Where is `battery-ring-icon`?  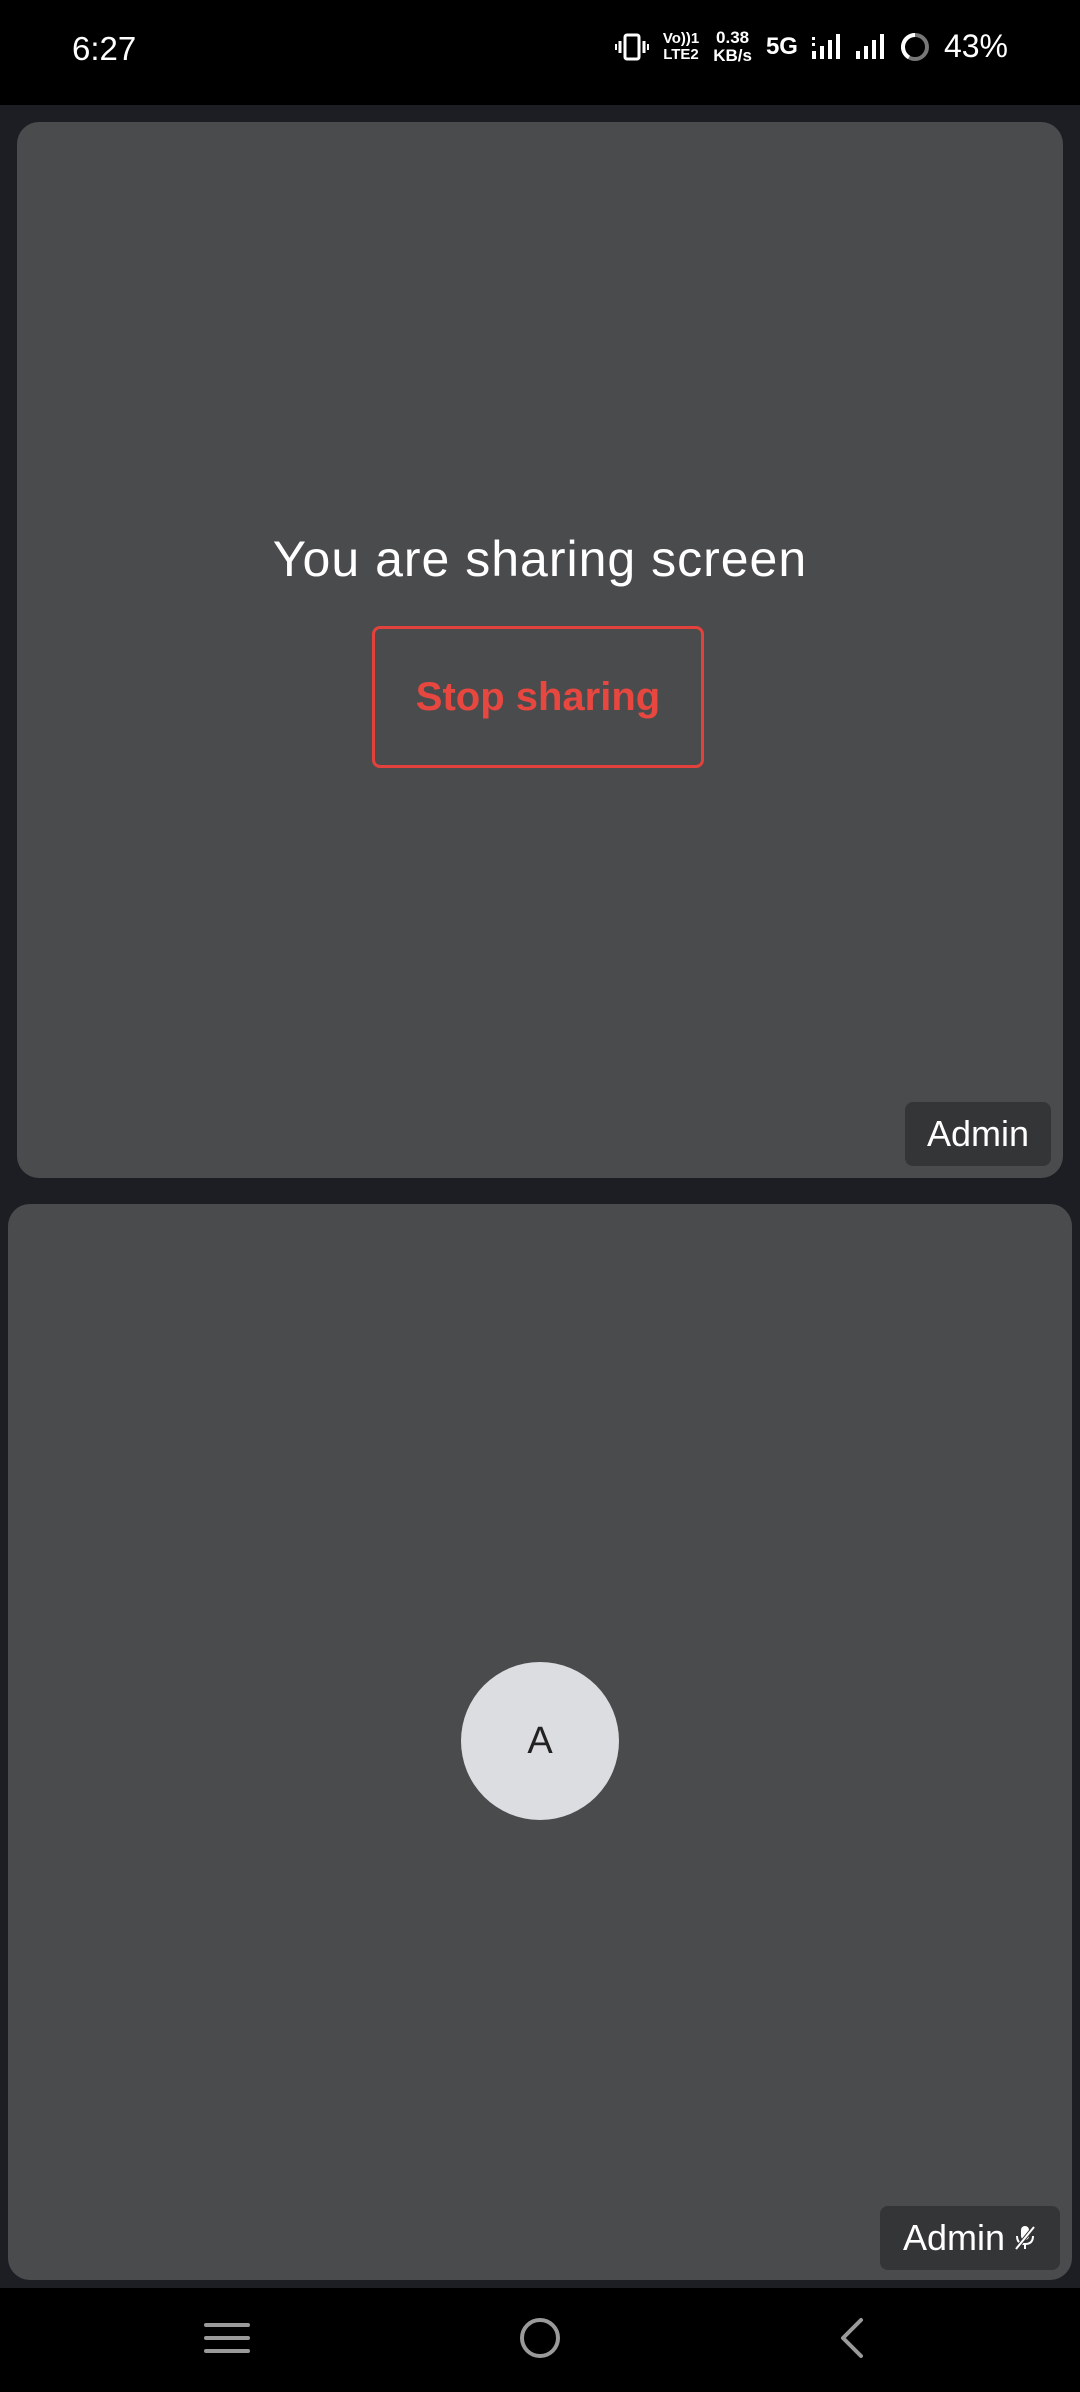 battery-ring-icon is located at coordinates (915, 47).